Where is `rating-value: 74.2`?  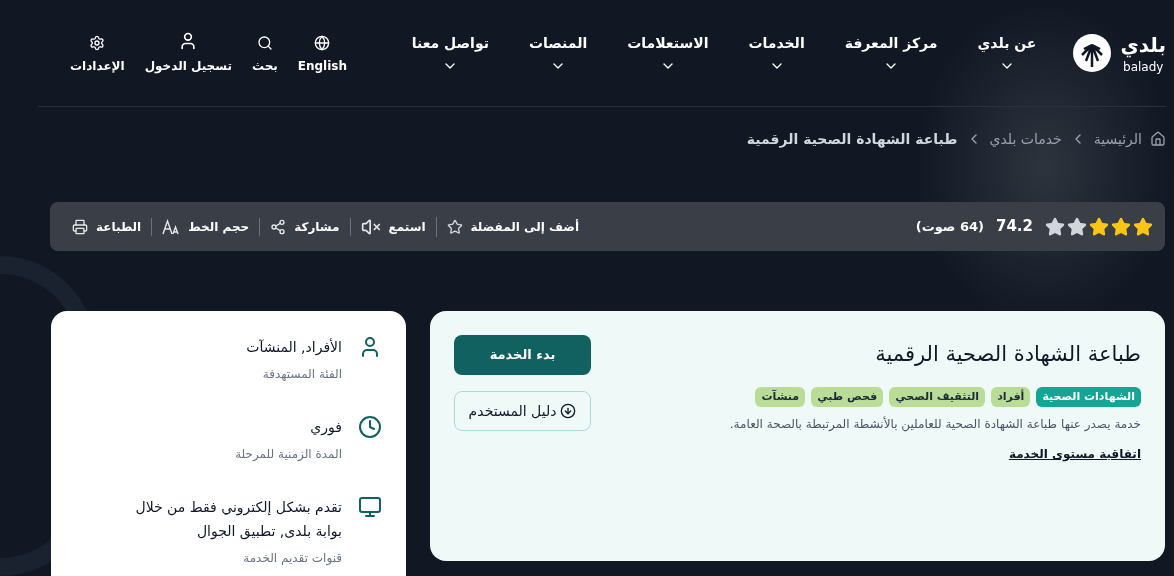 rating-value: 74.2 is located at coordinates (1014, 227).